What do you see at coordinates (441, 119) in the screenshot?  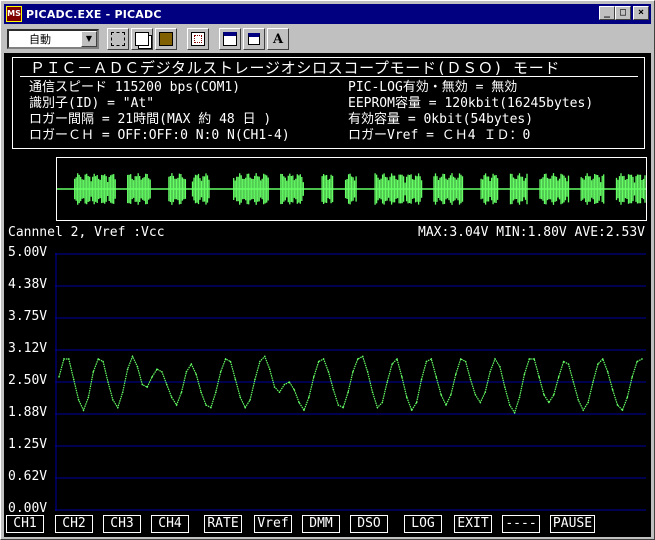 I see `valid-capacity-line: 有効容量 = 0kbit(54bytes)` at bounding box center [441, 119].